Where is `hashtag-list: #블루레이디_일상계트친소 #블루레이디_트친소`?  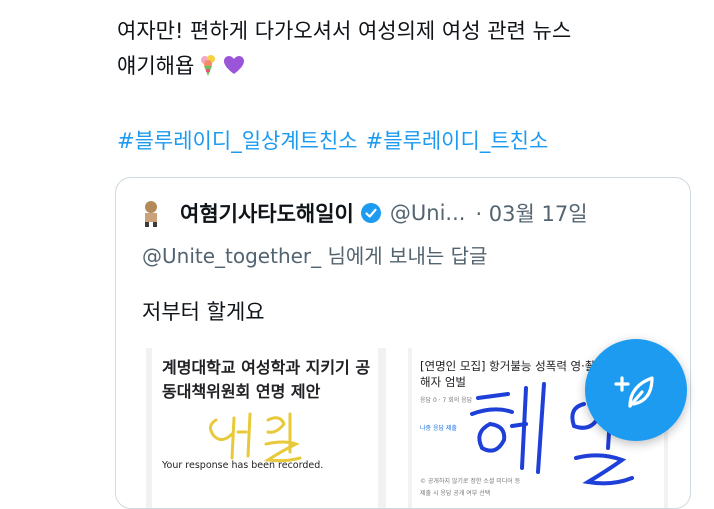 hashtag-list: #블루레이디_일상계트친소 #블루레이디_트친소 is located at coordinates (336, 140).